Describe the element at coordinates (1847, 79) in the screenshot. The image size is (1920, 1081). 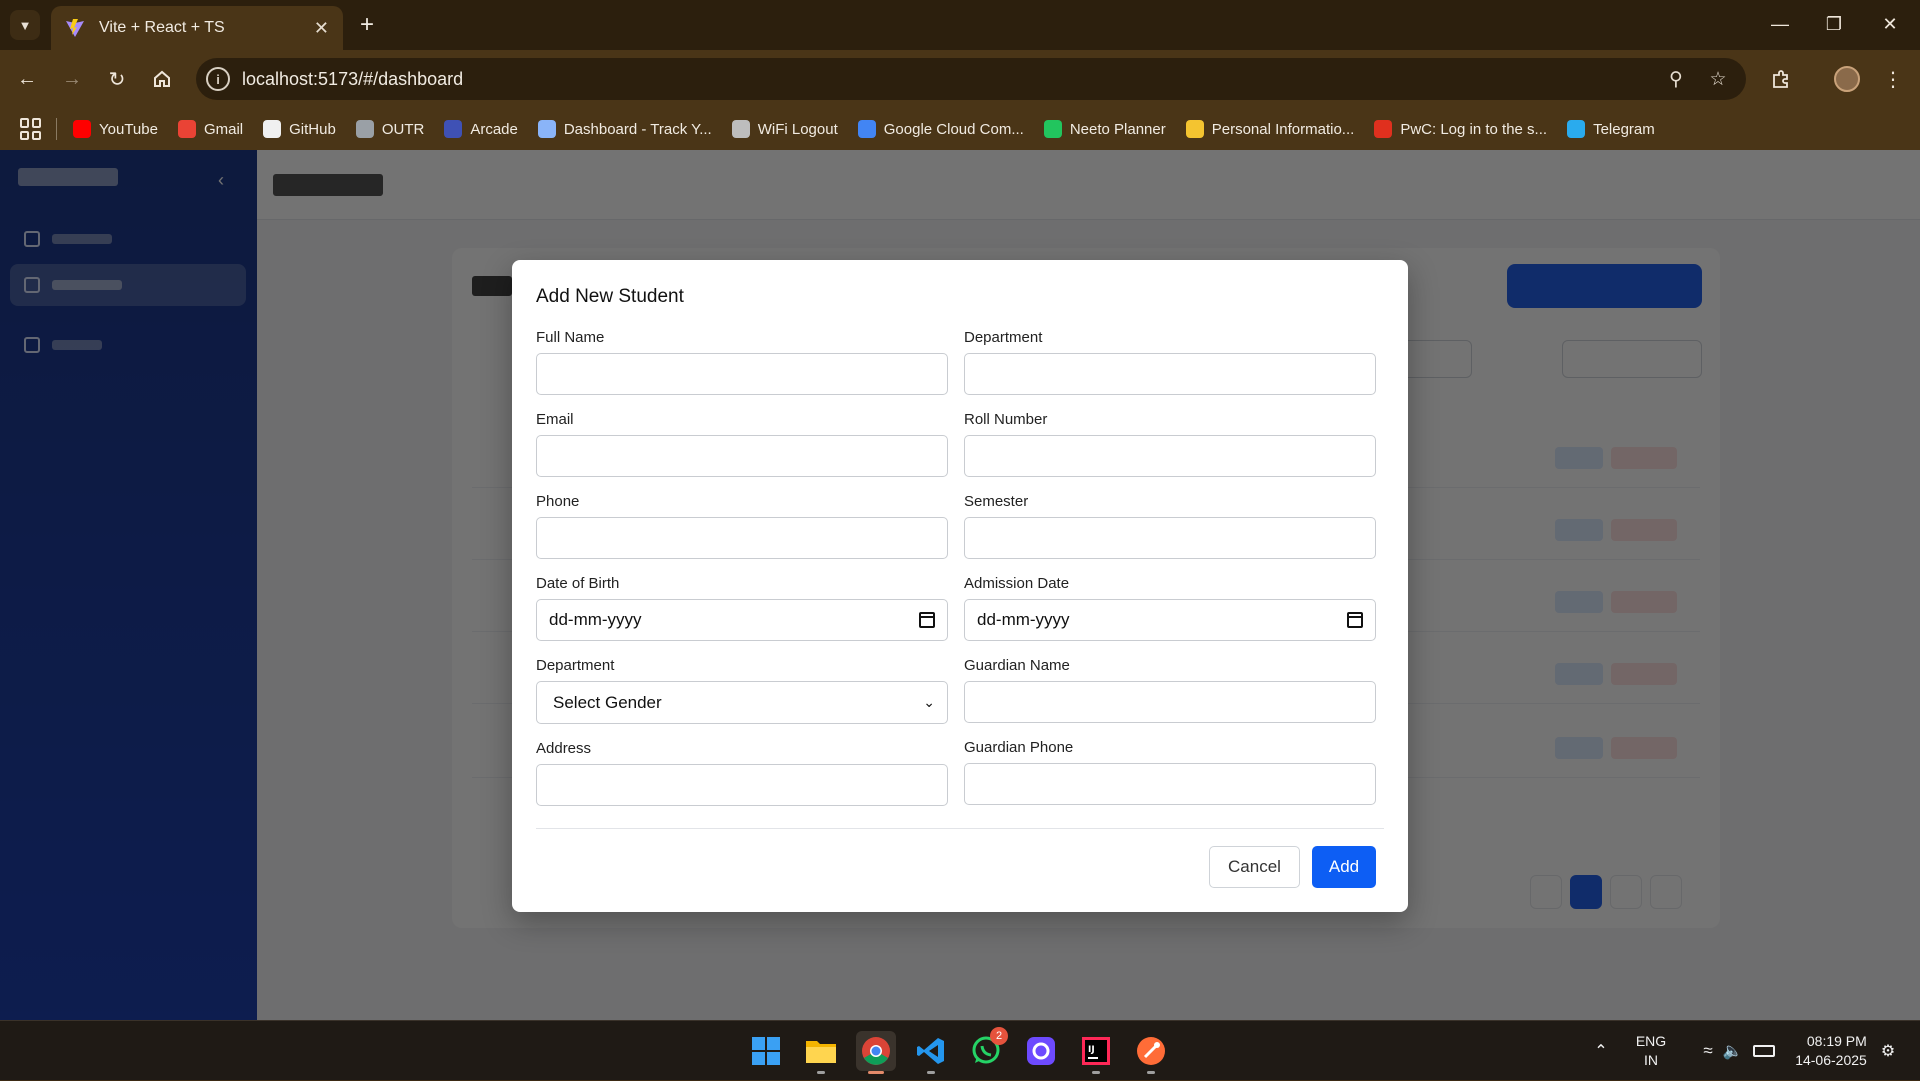
I see `profile-avatar` at that location.